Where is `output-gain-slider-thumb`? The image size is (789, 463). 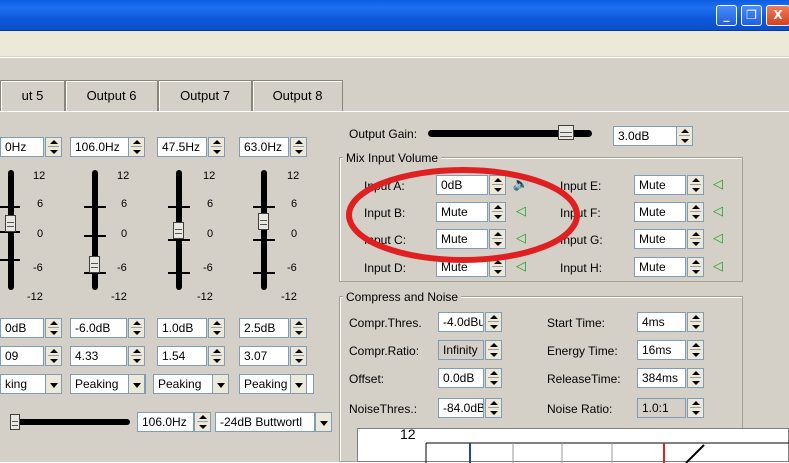 output-gain-slider-thumb is located at coordinates (566, 132).